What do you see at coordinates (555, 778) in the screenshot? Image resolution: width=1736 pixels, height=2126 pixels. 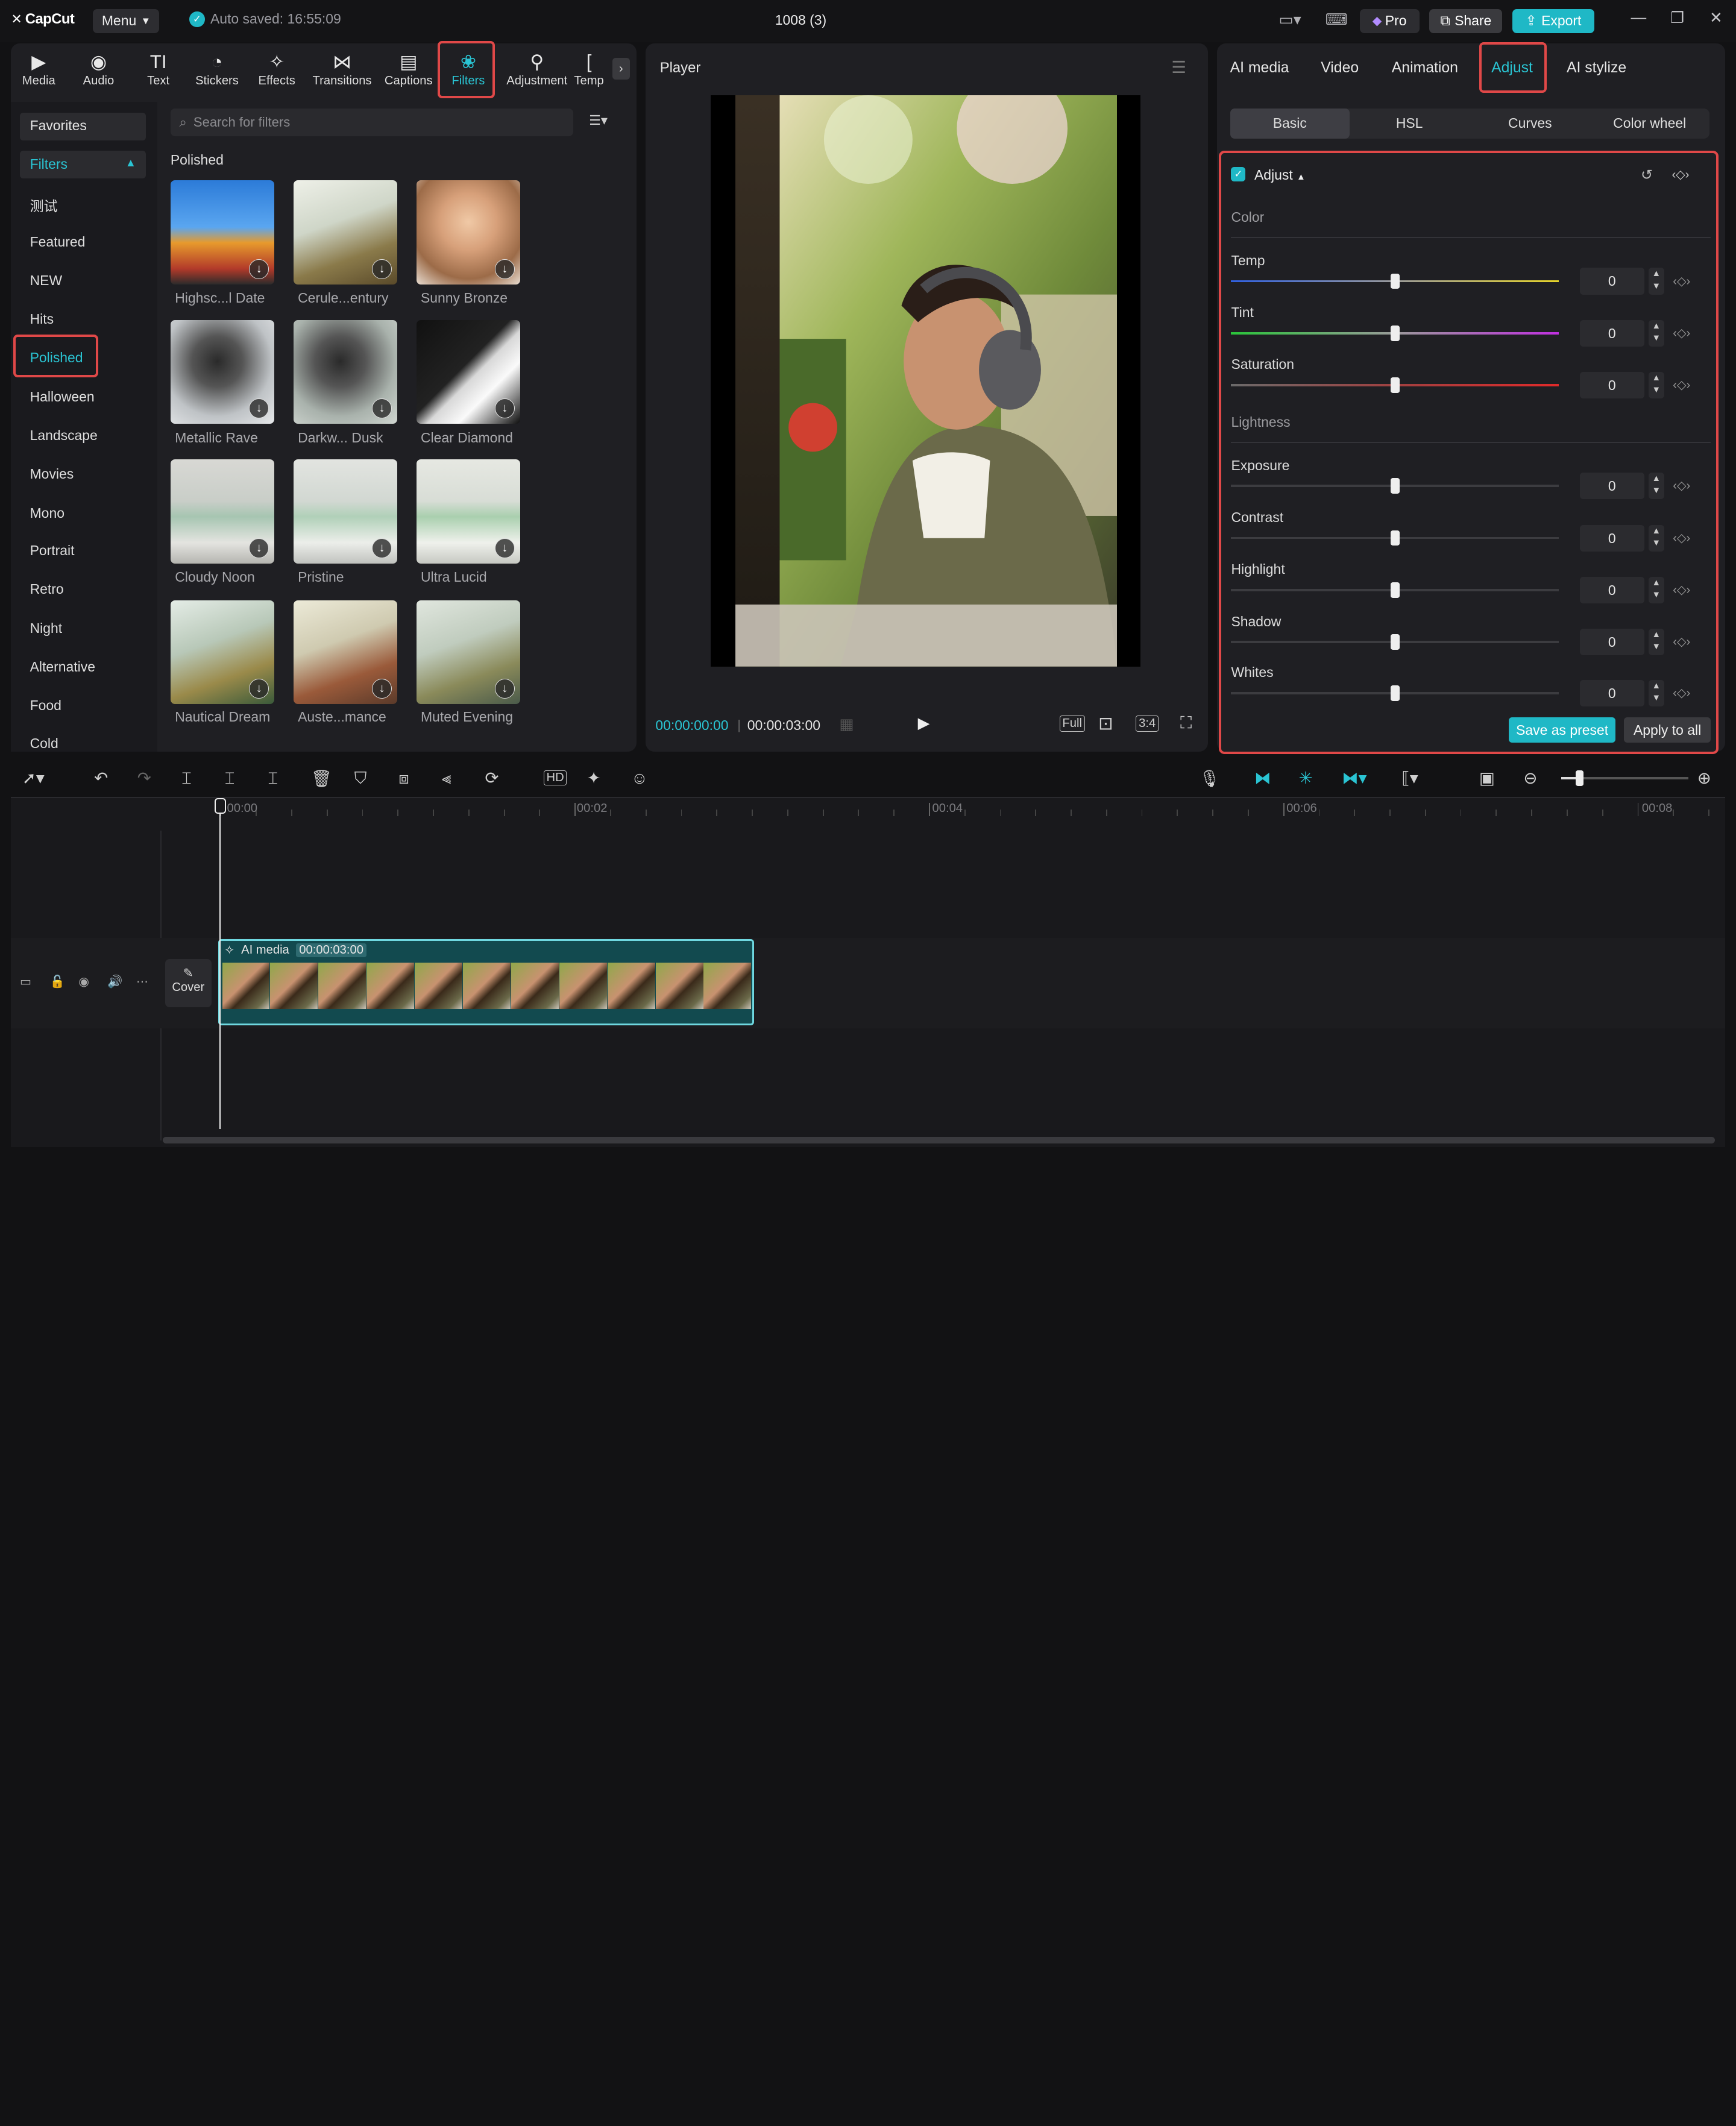 I see `hd-icon: HD` at bounding box center [555, 778].